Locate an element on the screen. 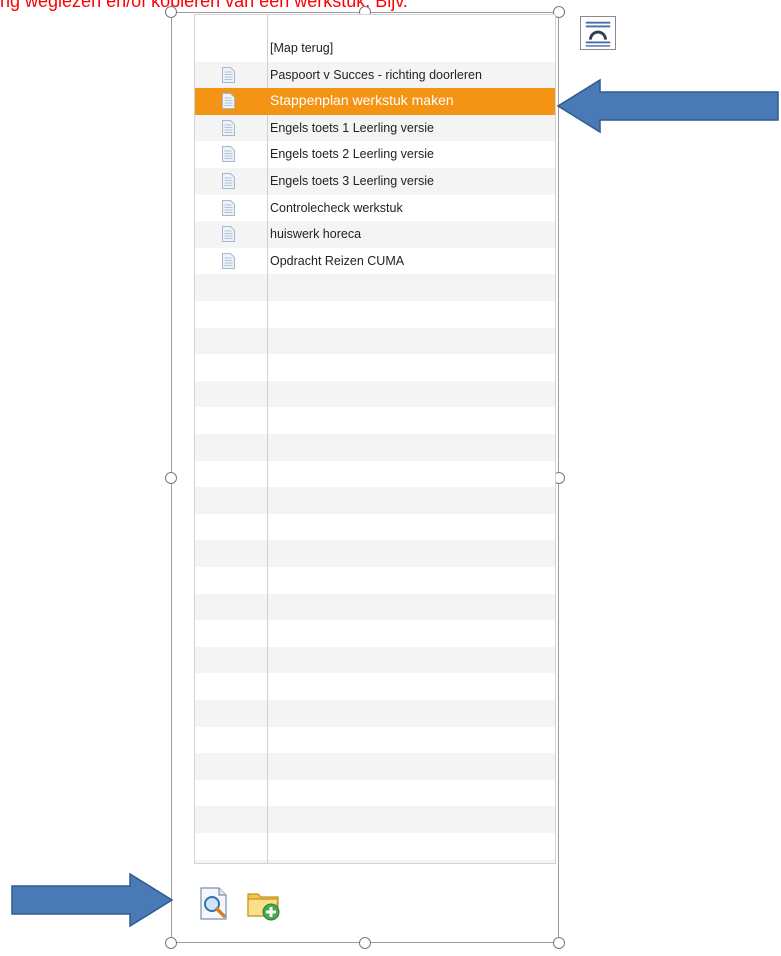 This screenshot has width=781, height=956. resize-handle-bottom-left is located at coordinates (171, 943).